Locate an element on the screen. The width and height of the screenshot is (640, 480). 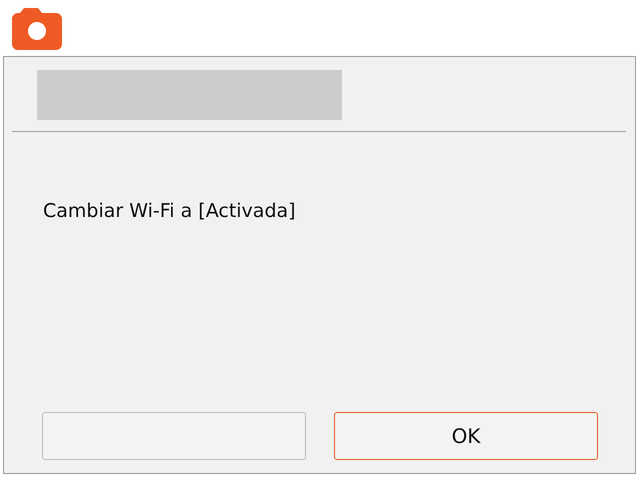
blank-button is located at coordinates (174, 436).